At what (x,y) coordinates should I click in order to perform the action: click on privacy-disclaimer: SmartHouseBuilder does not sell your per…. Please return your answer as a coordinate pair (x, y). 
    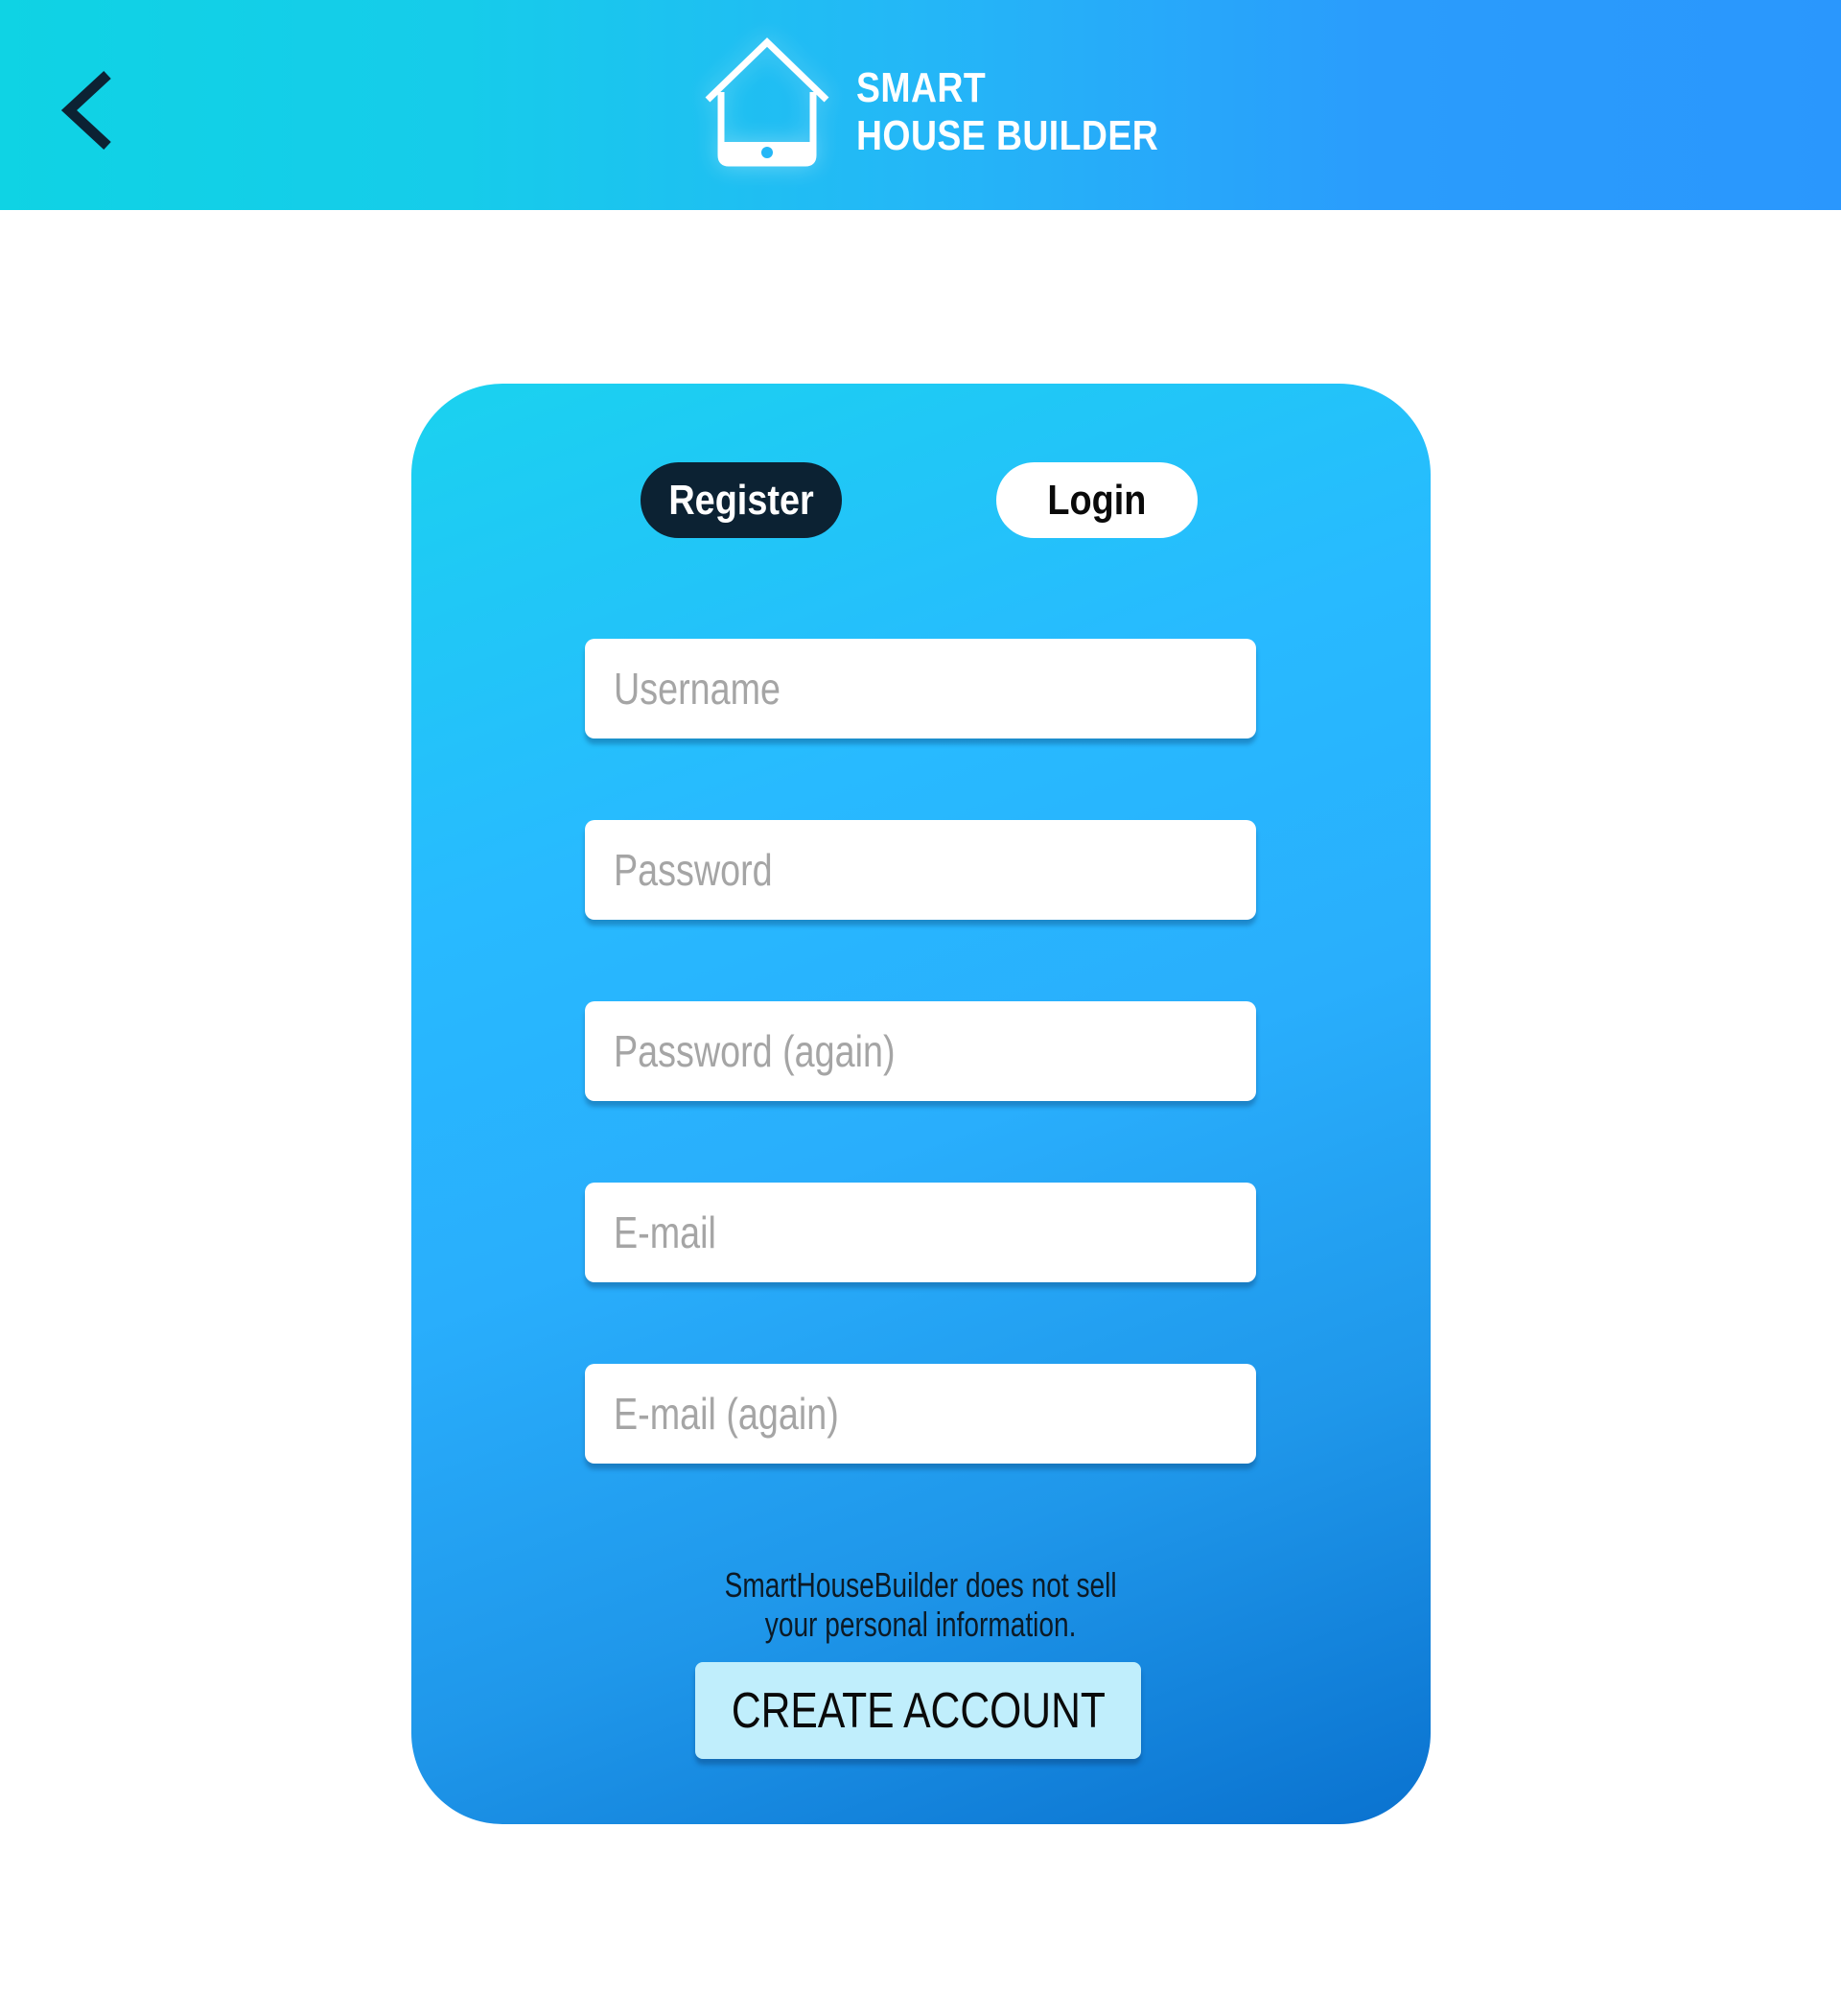
    Looking at the image, I should click on (921, 1604).